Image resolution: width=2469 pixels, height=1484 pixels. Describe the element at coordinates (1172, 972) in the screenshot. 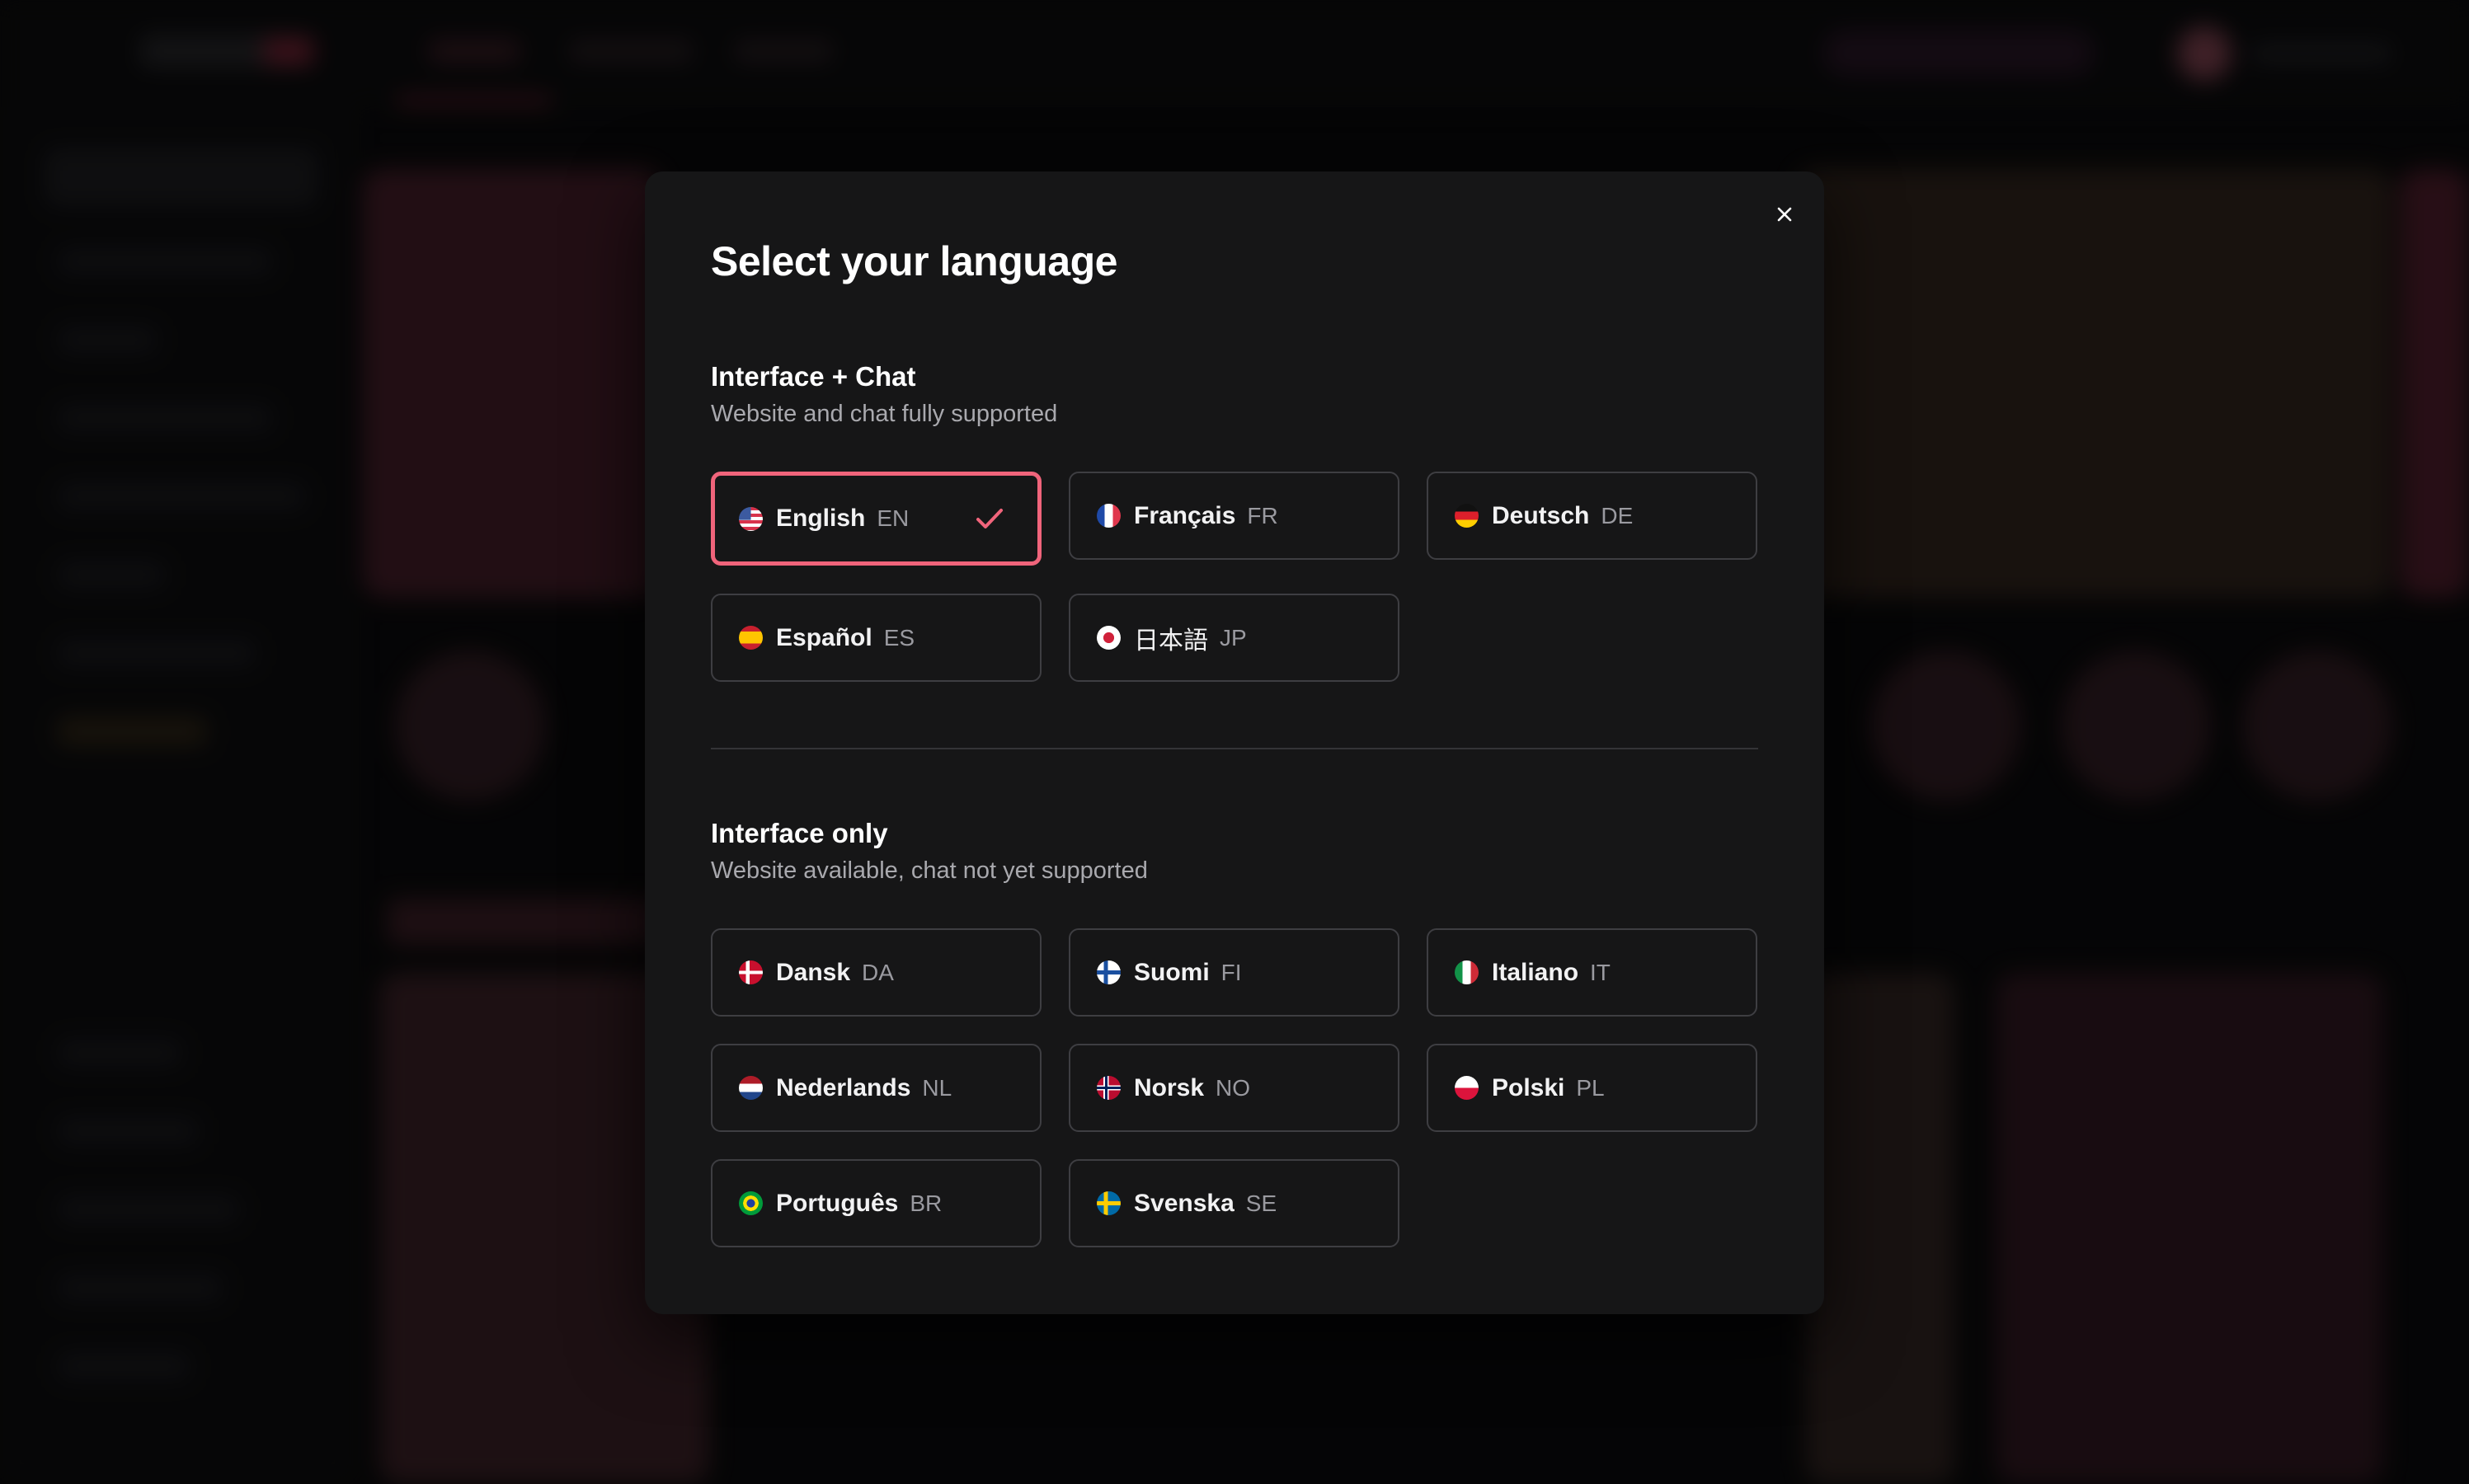

I see `language-name: Suomi` at that location.